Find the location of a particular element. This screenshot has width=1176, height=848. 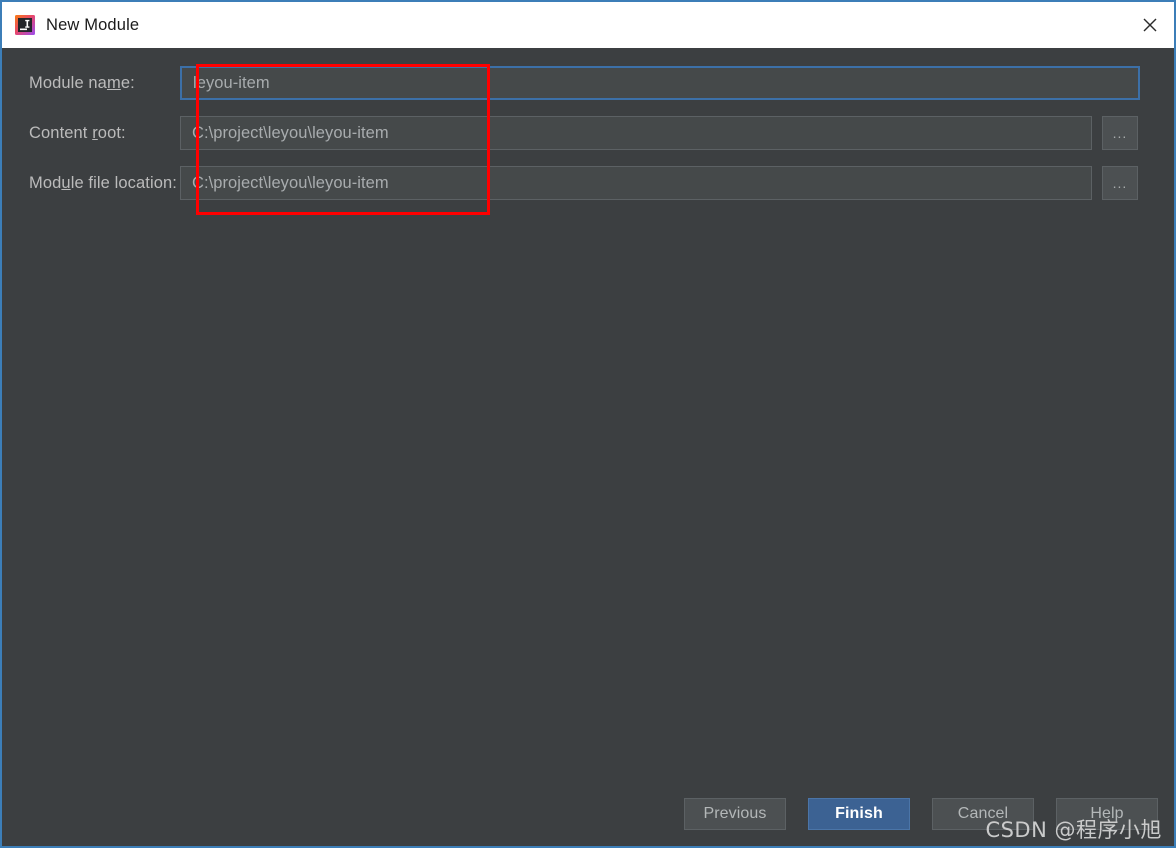

module-file-location-input: C:\project\leyou\leyou-item is located at coordinates (636, 183).